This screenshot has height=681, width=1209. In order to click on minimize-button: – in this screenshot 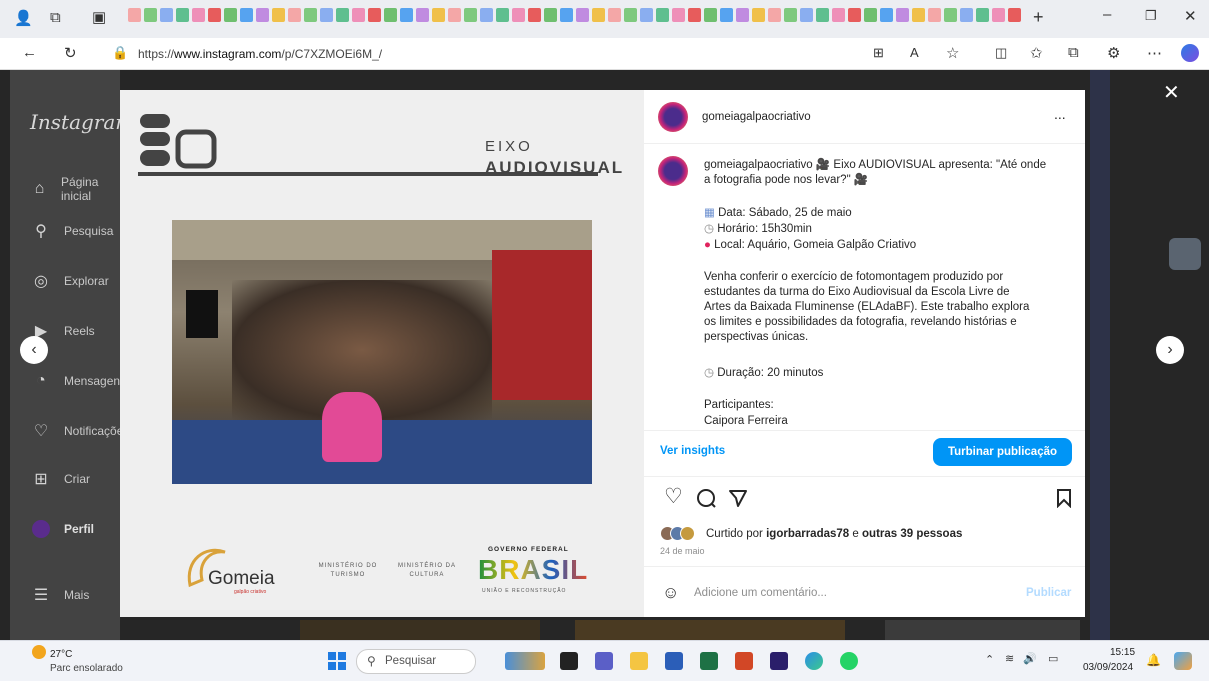, I will do `click(1107, 14)`.